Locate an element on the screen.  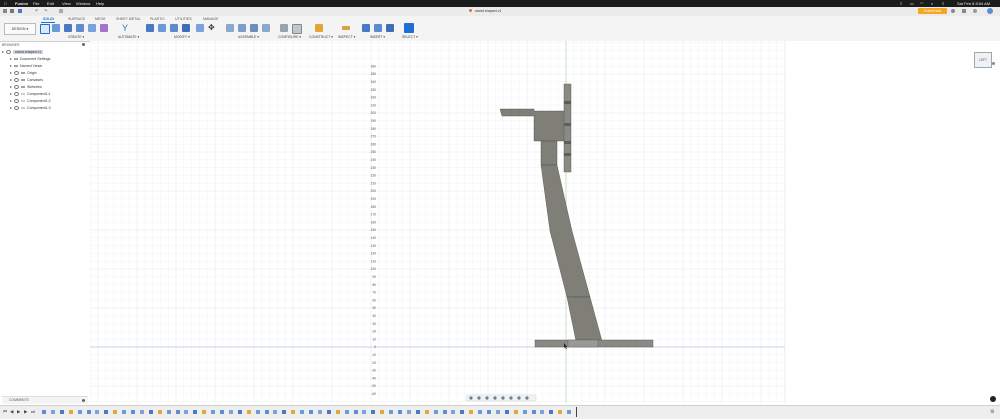
sweep-icon is located at coordinates (92, 28).